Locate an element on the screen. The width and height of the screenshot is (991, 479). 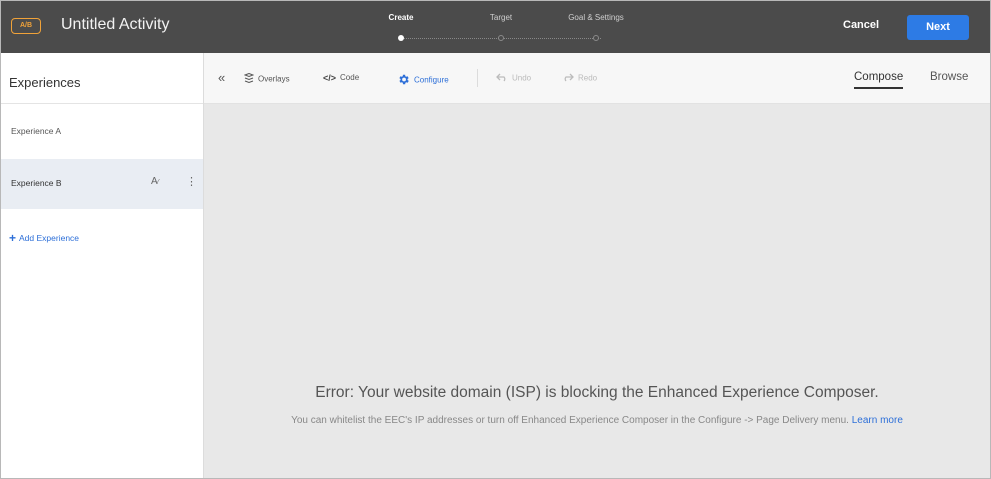
redo-button: Redo is located at coordinates (579, 78).